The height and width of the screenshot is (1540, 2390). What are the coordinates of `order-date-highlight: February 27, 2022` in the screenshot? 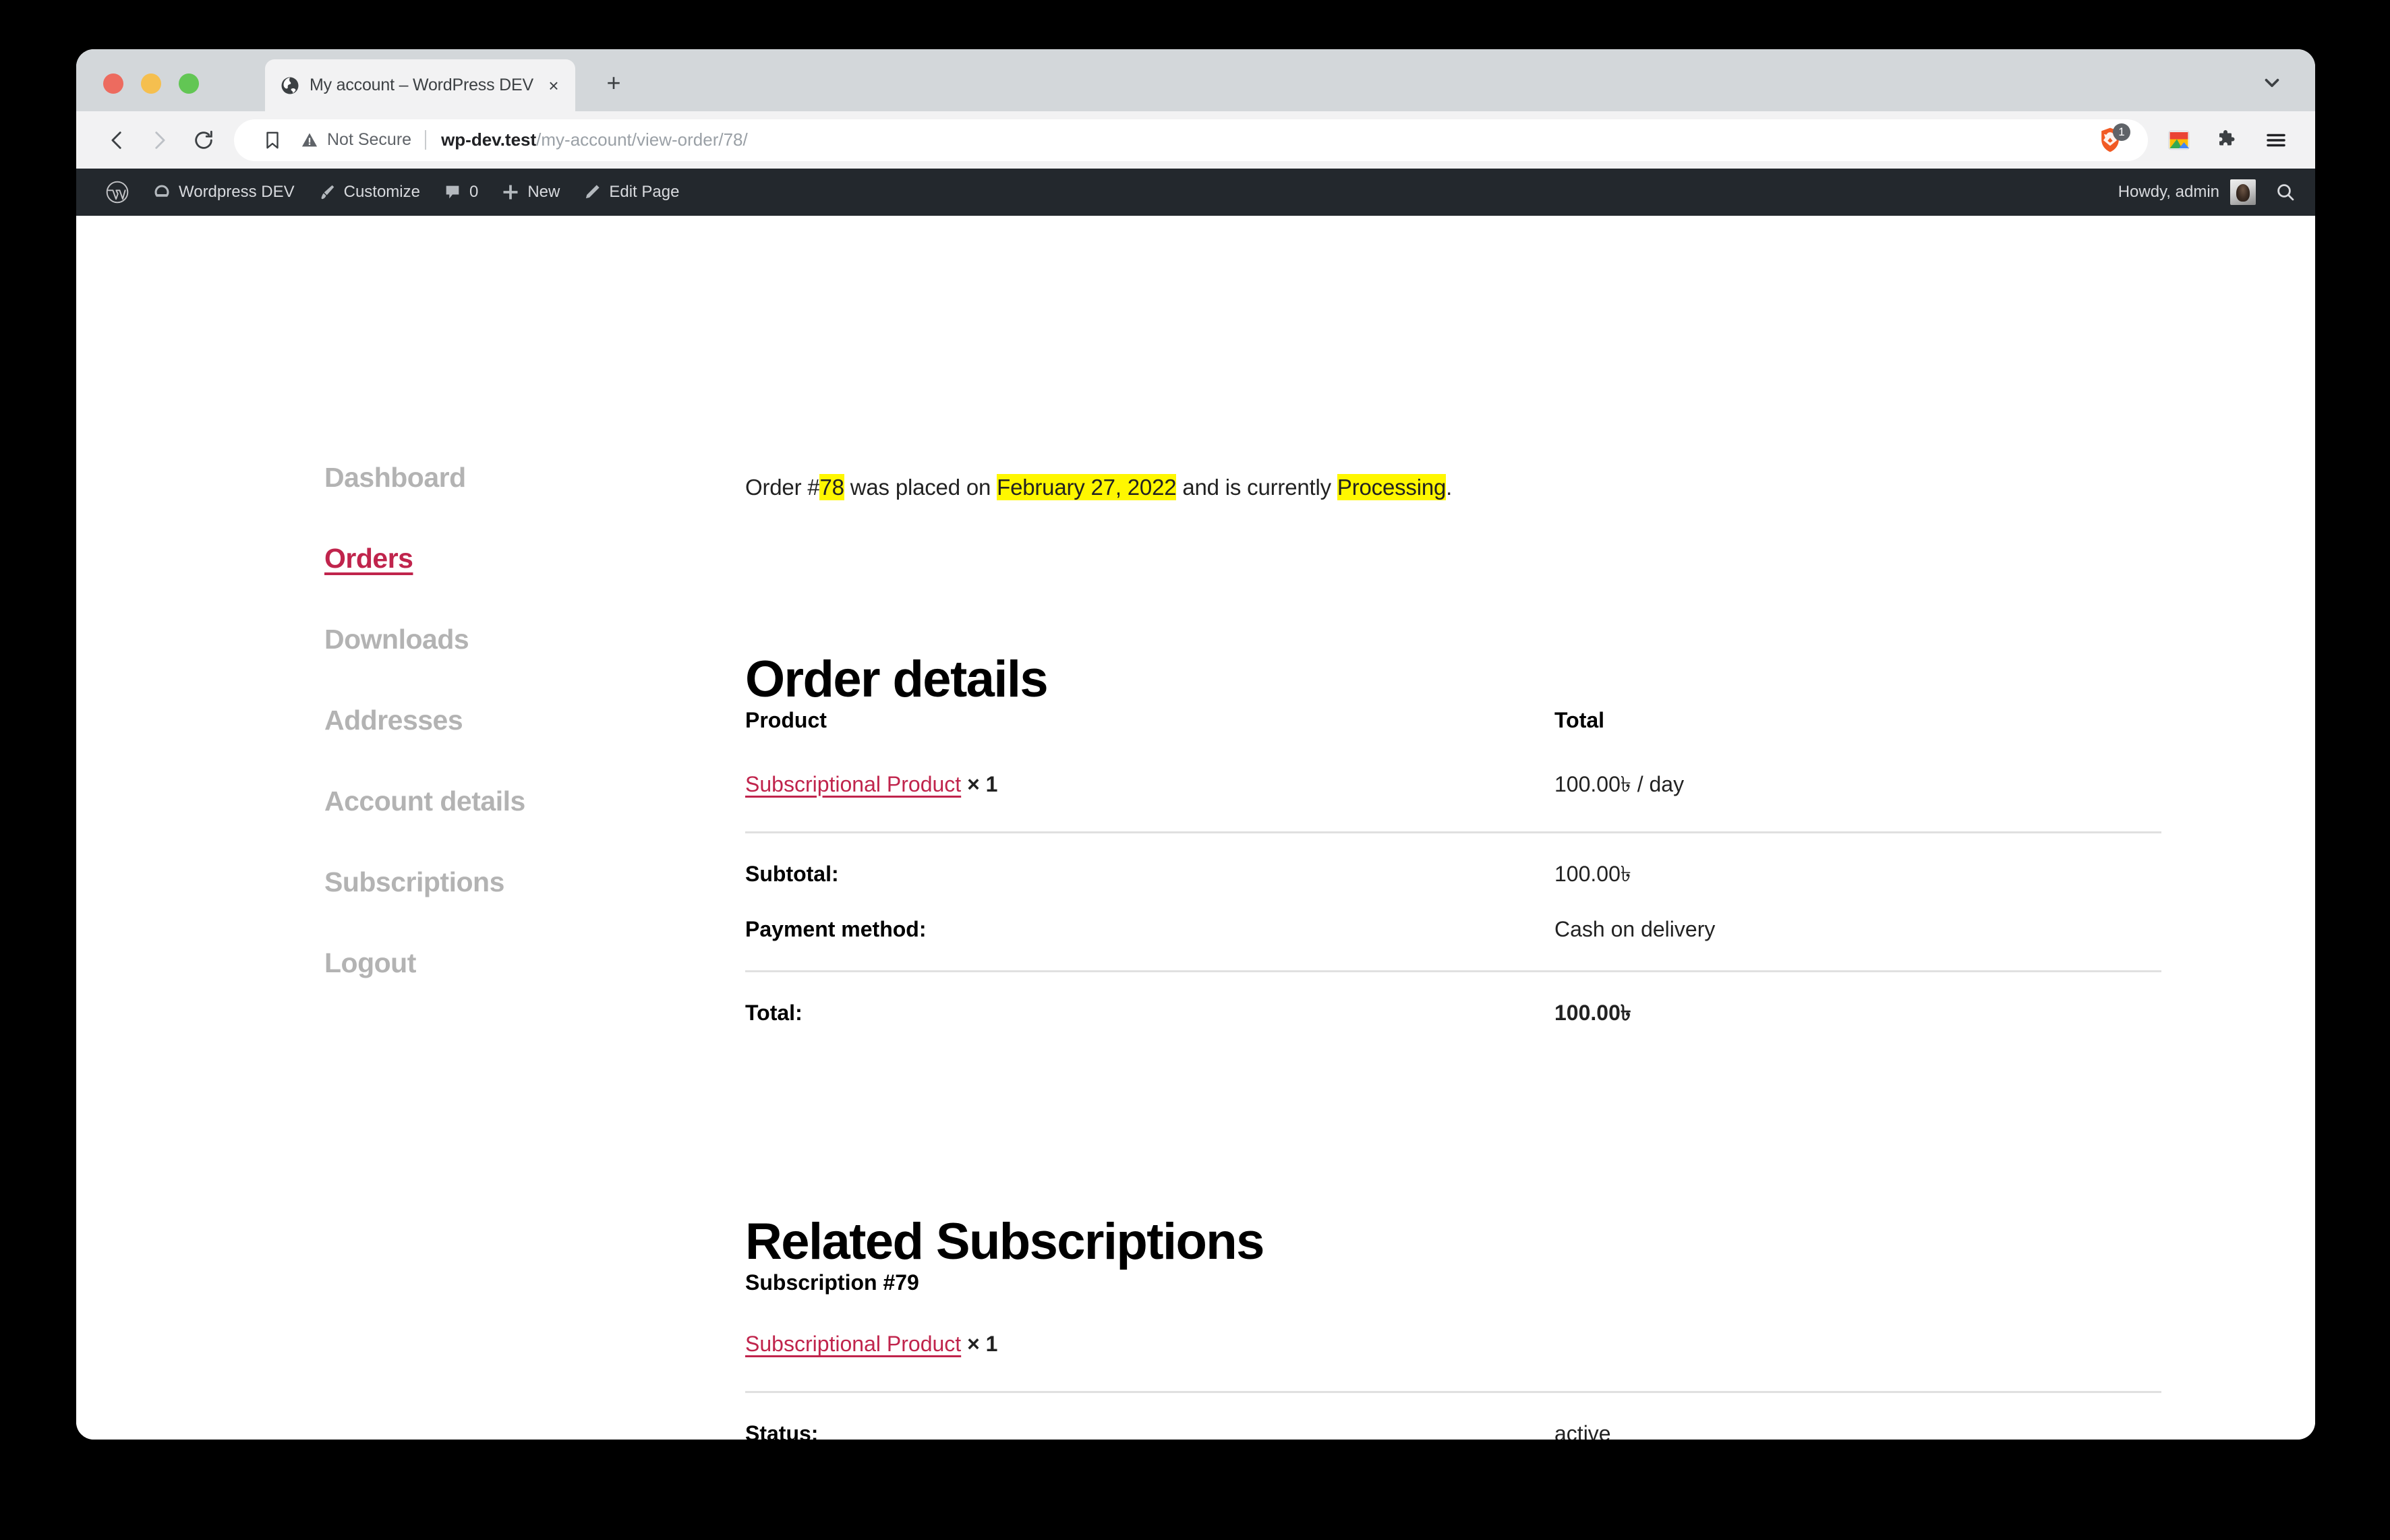 It's located at (1087, 487).